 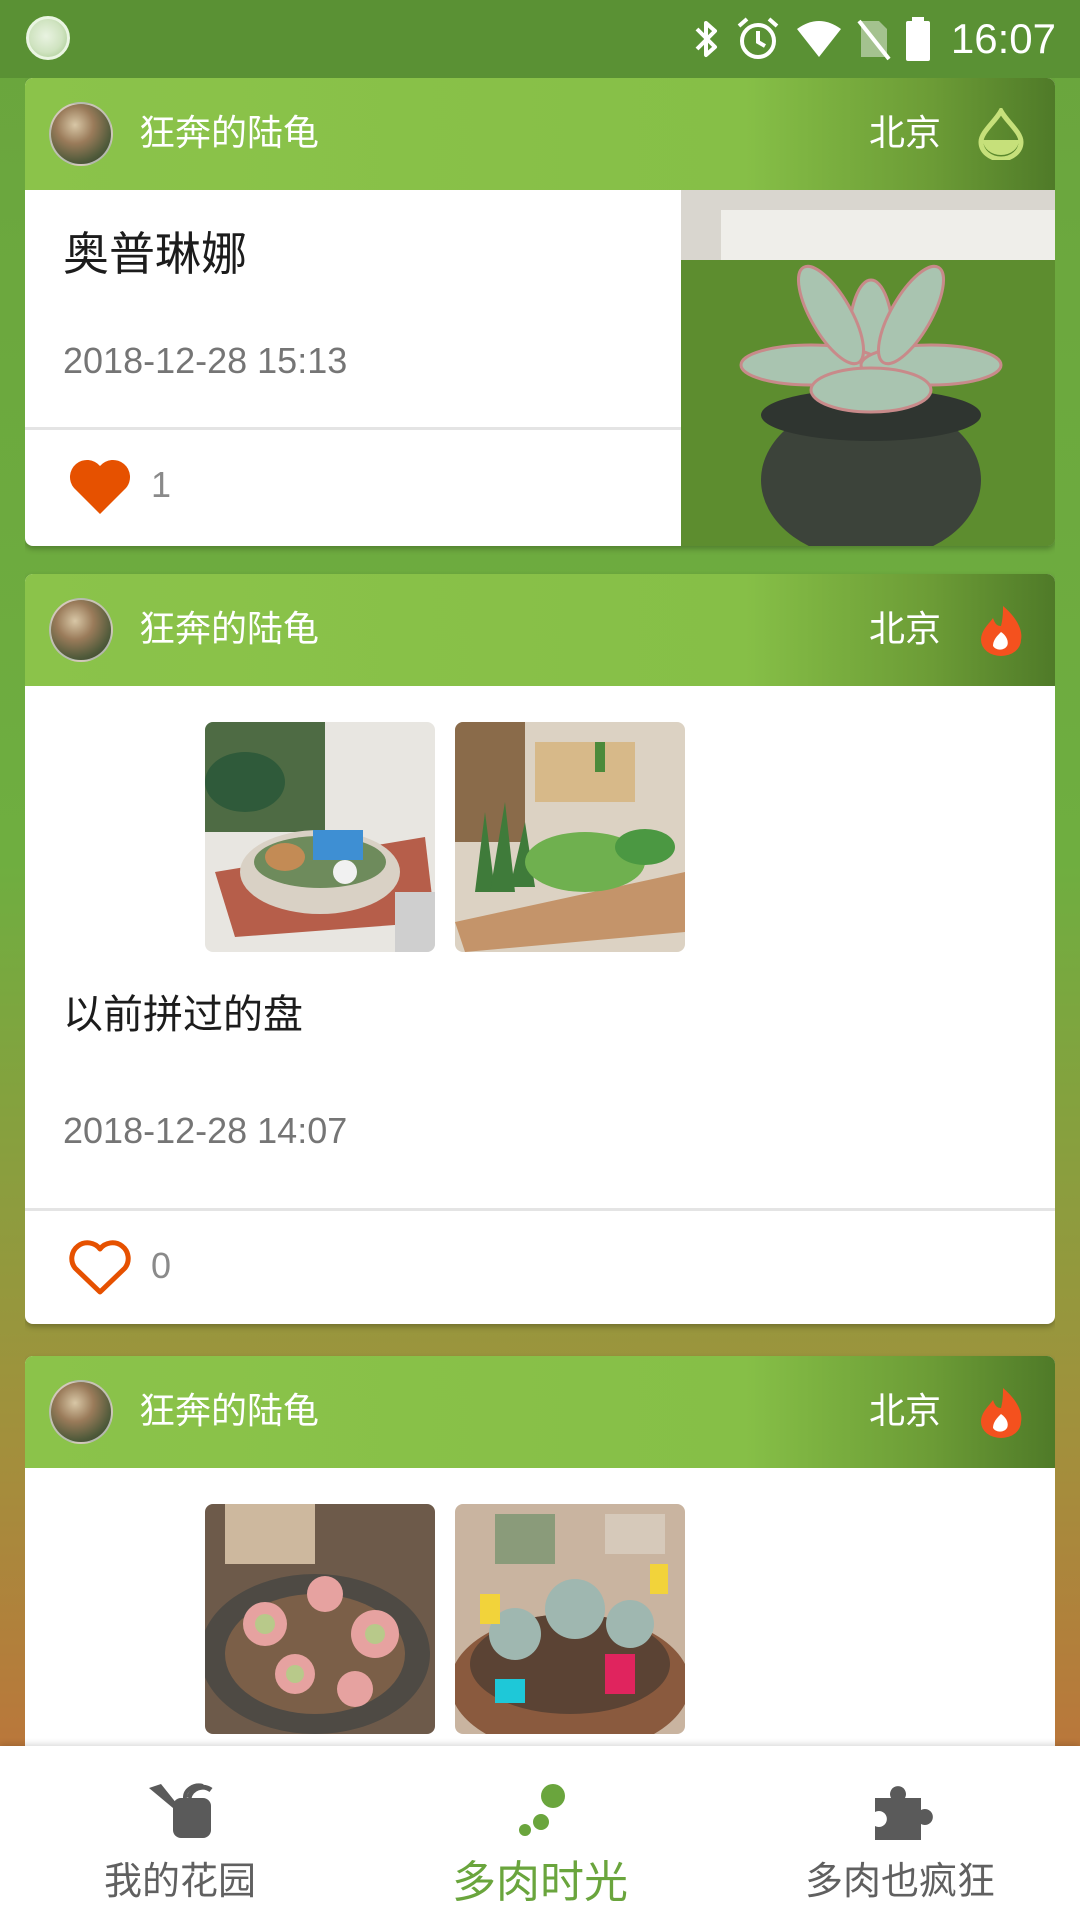 I want to click on nav-succulent-crazy: 多肉也疯狂, so click(x=900, y=1833).